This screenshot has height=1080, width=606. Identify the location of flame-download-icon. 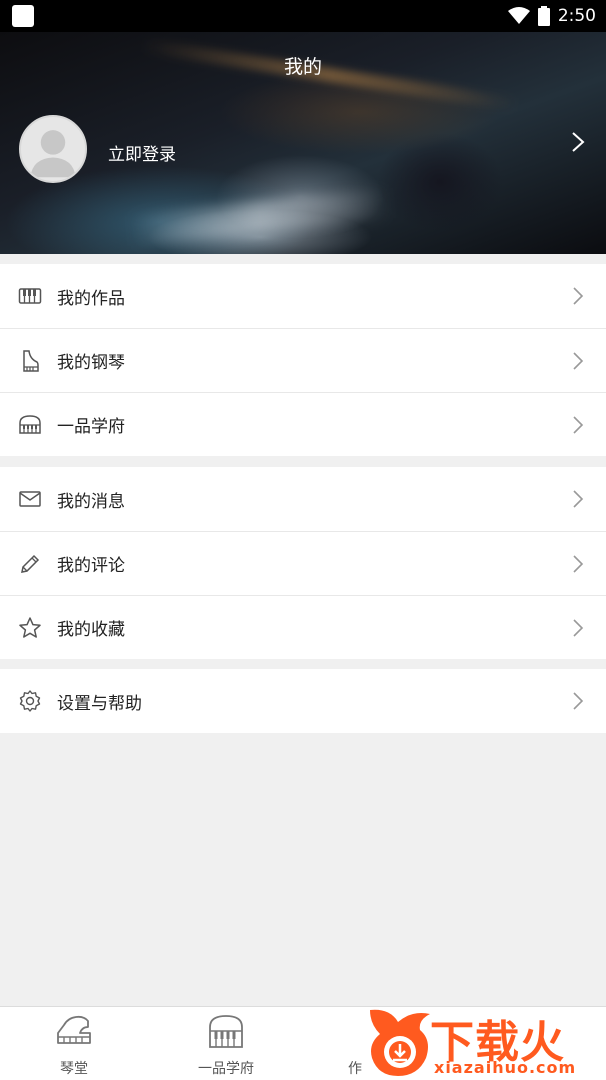
(400, 1042).